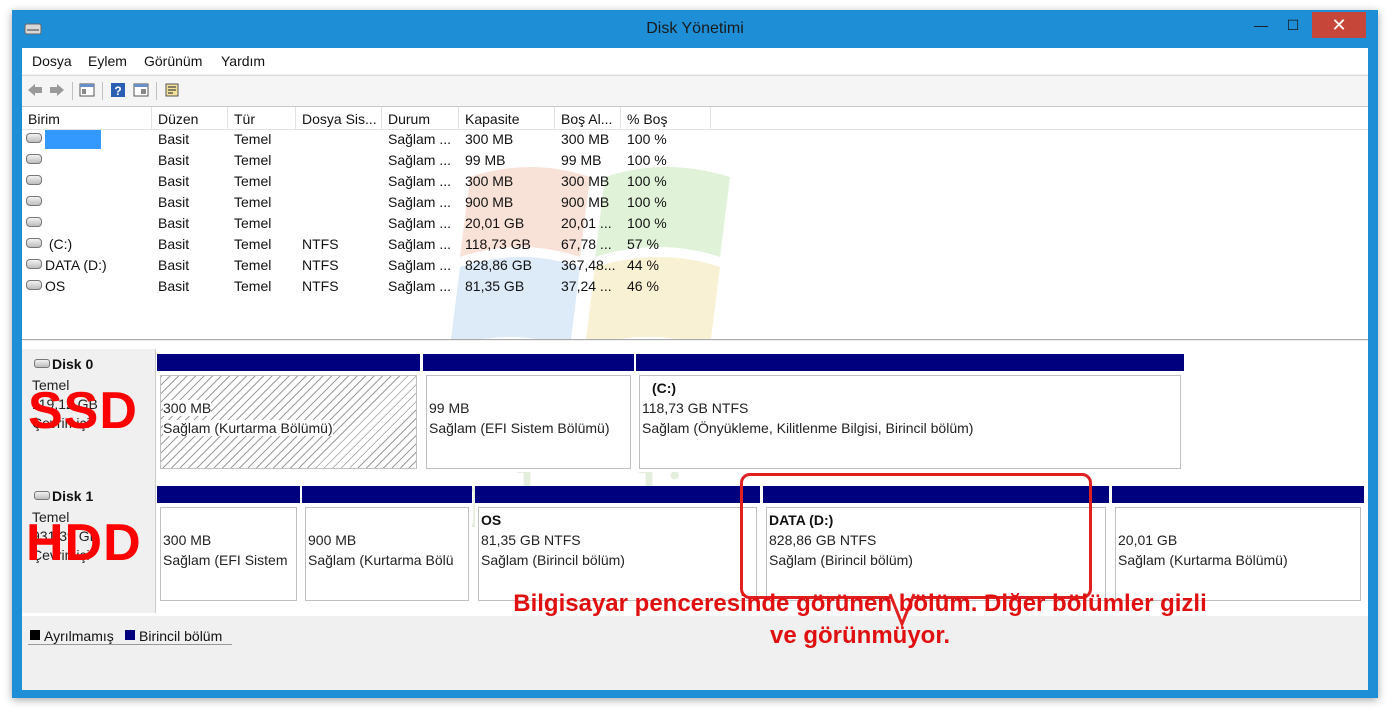  What do you see at coordinates (489, 181) in the screenshot?
I see `capacity-cell: 300 MB` at bounding box center [489, 181].